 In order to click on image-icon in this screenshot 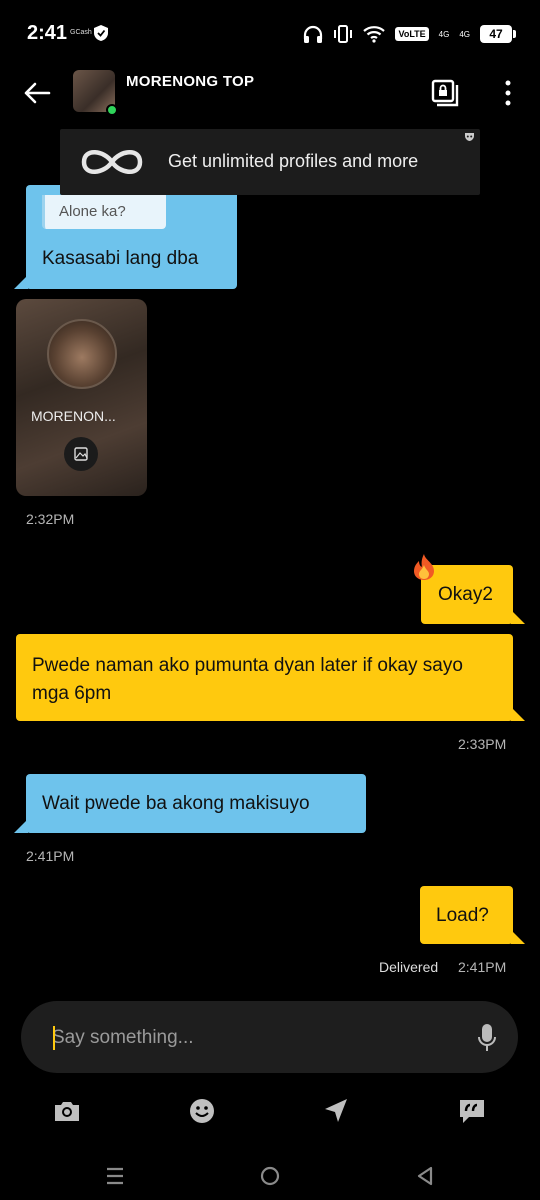, I will do `click(81, 454)`.